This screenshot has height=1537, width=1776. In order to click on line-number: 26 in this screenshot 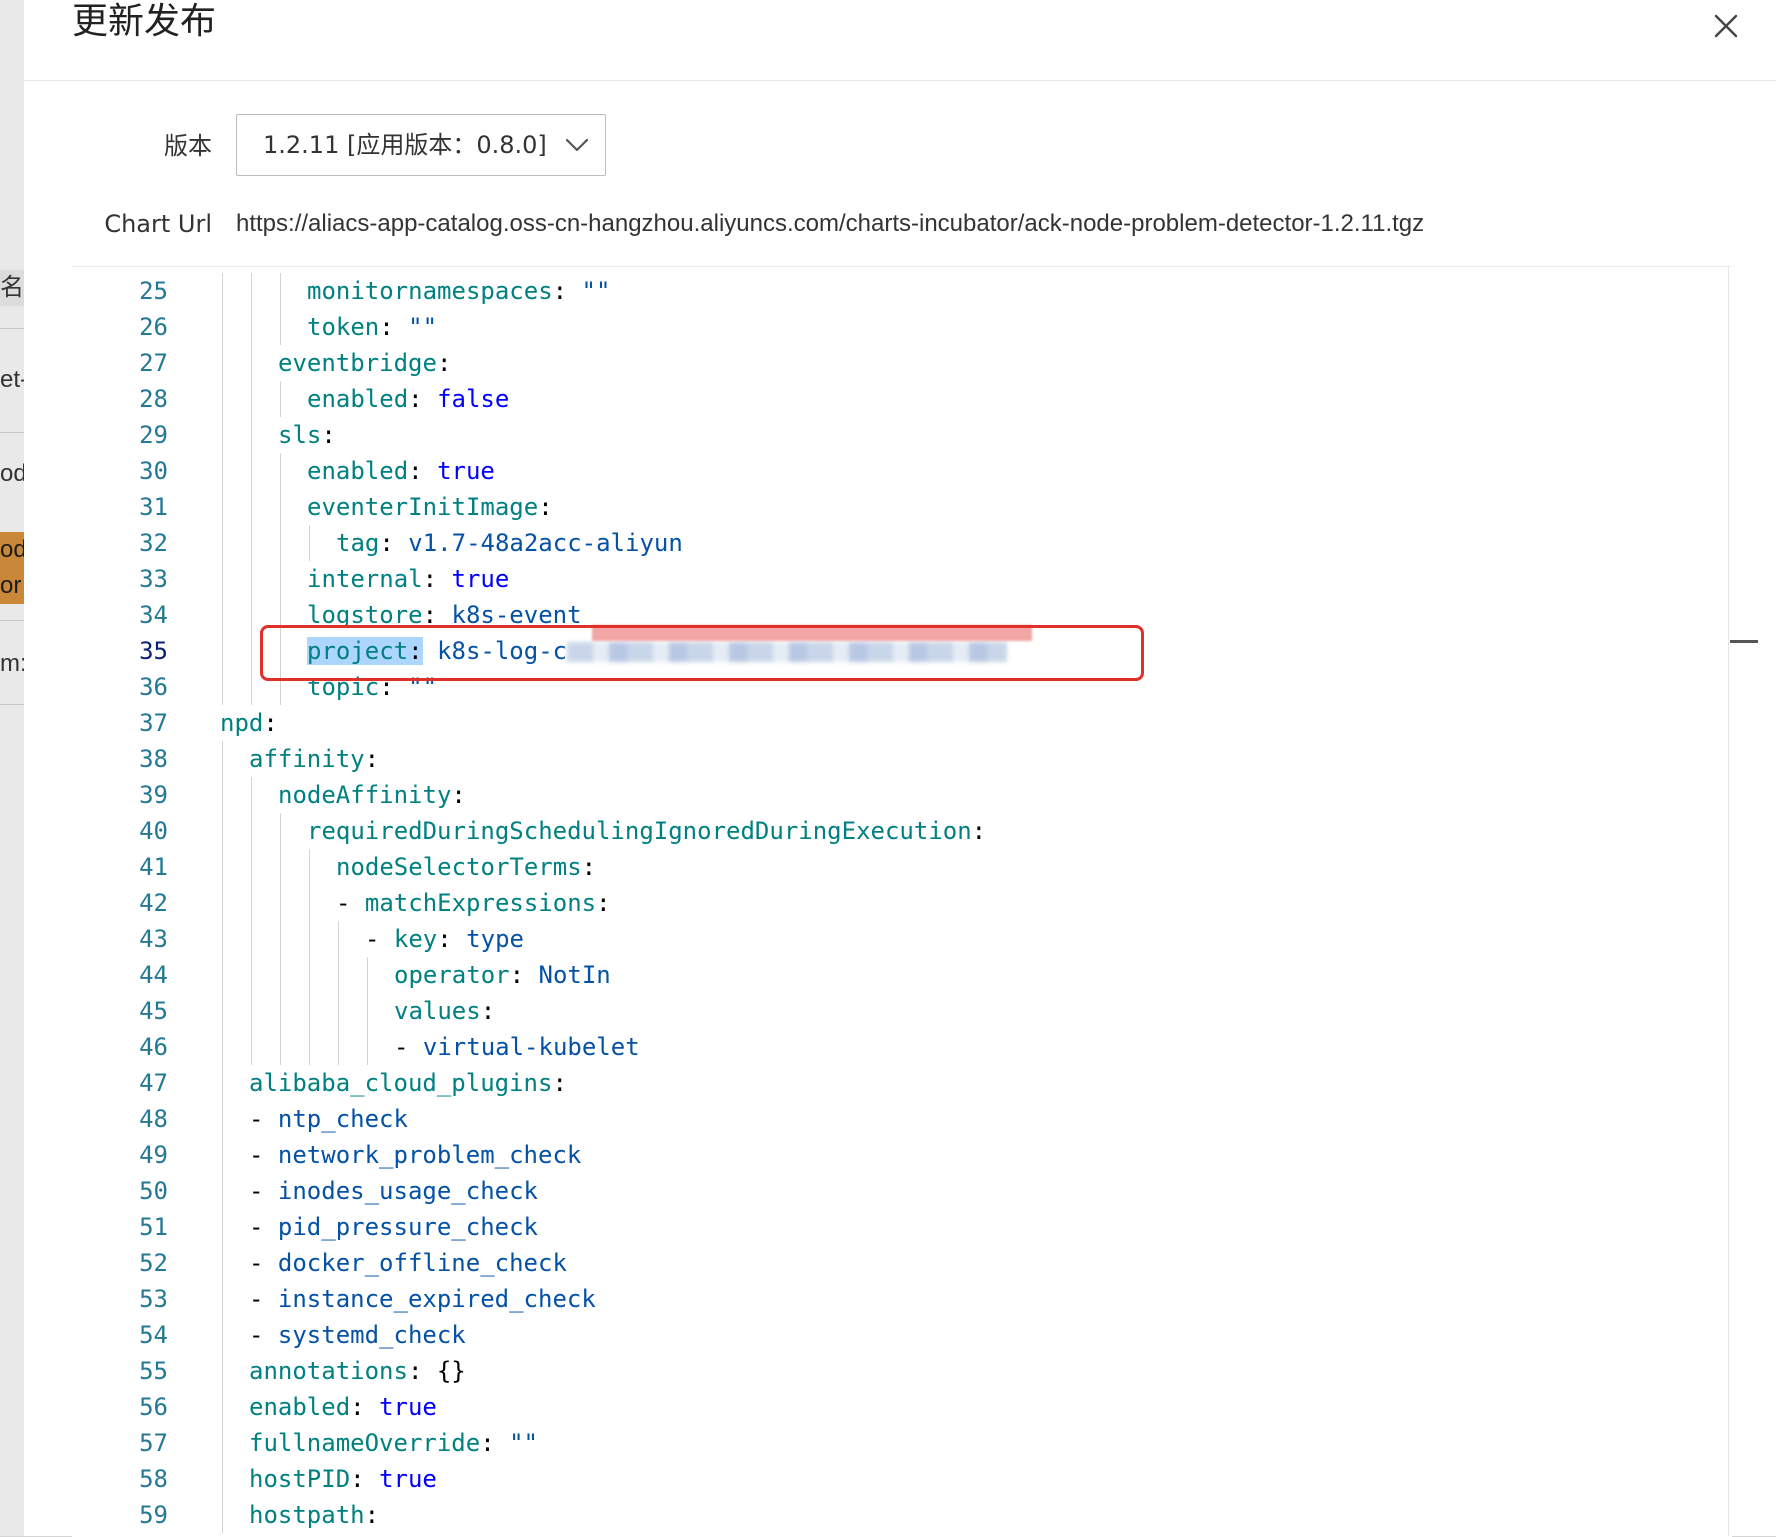, I will do `click(153, 327)`.